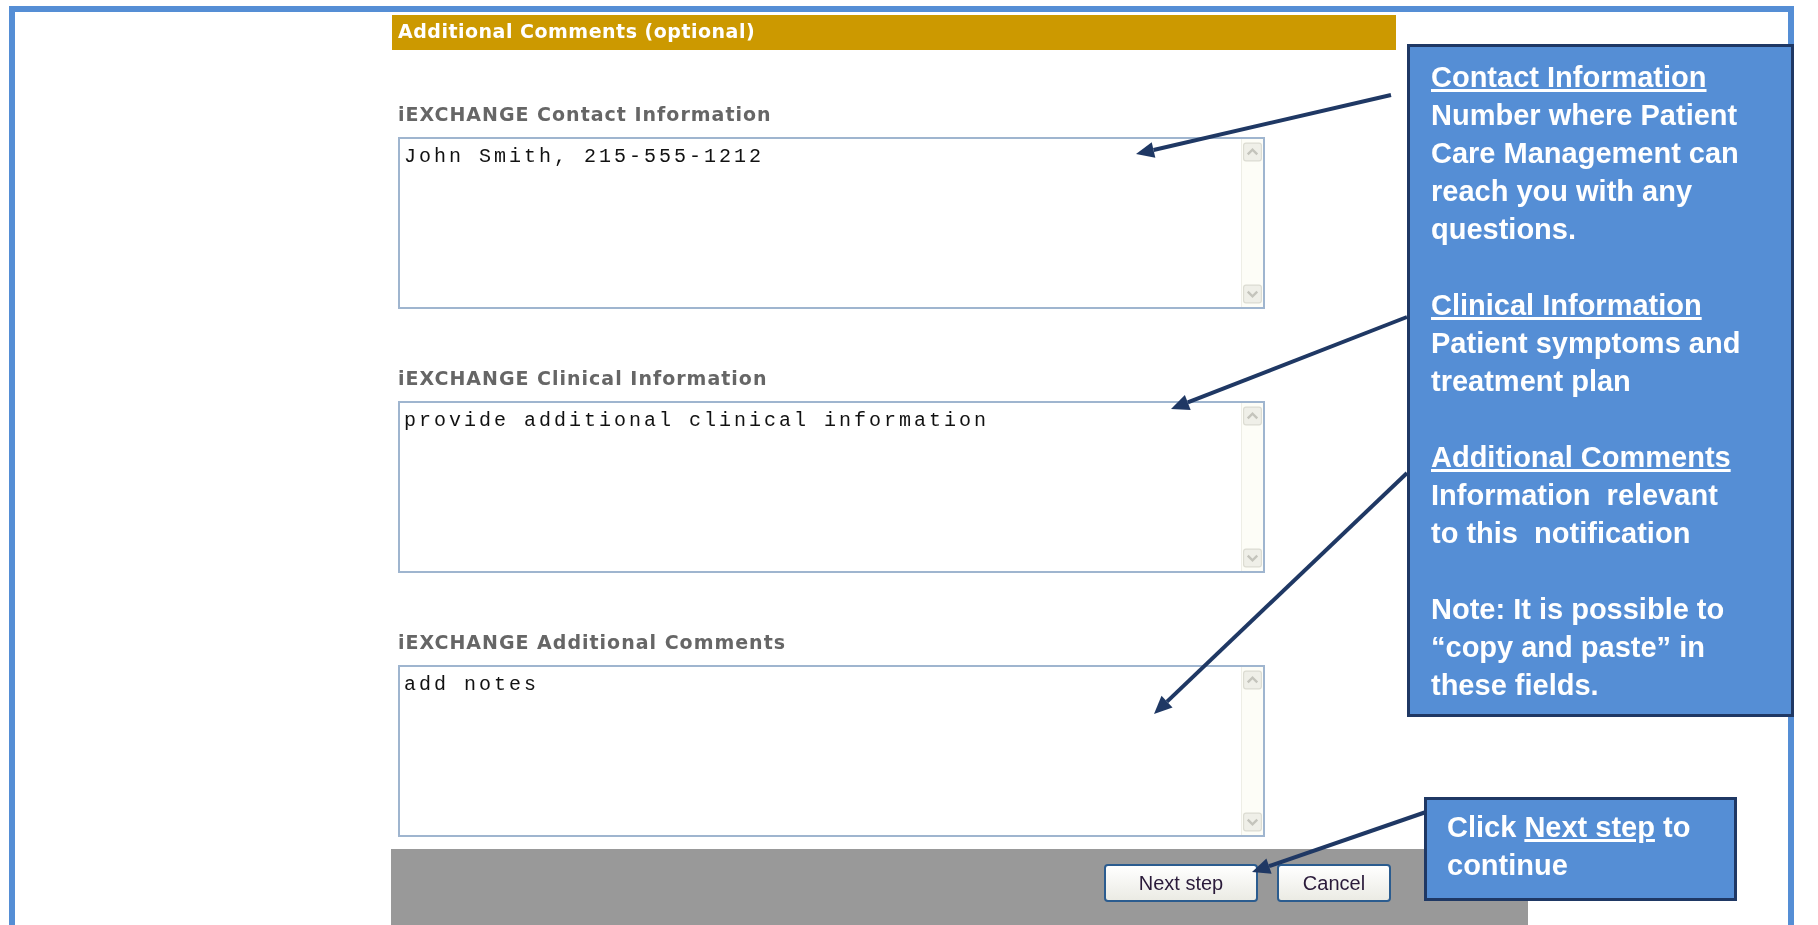  What do you see at coordinates (592, 642) in the screenshot?
I see `field-label: iEXCHANGE Additional Comments` at bounding box center [592, 642].